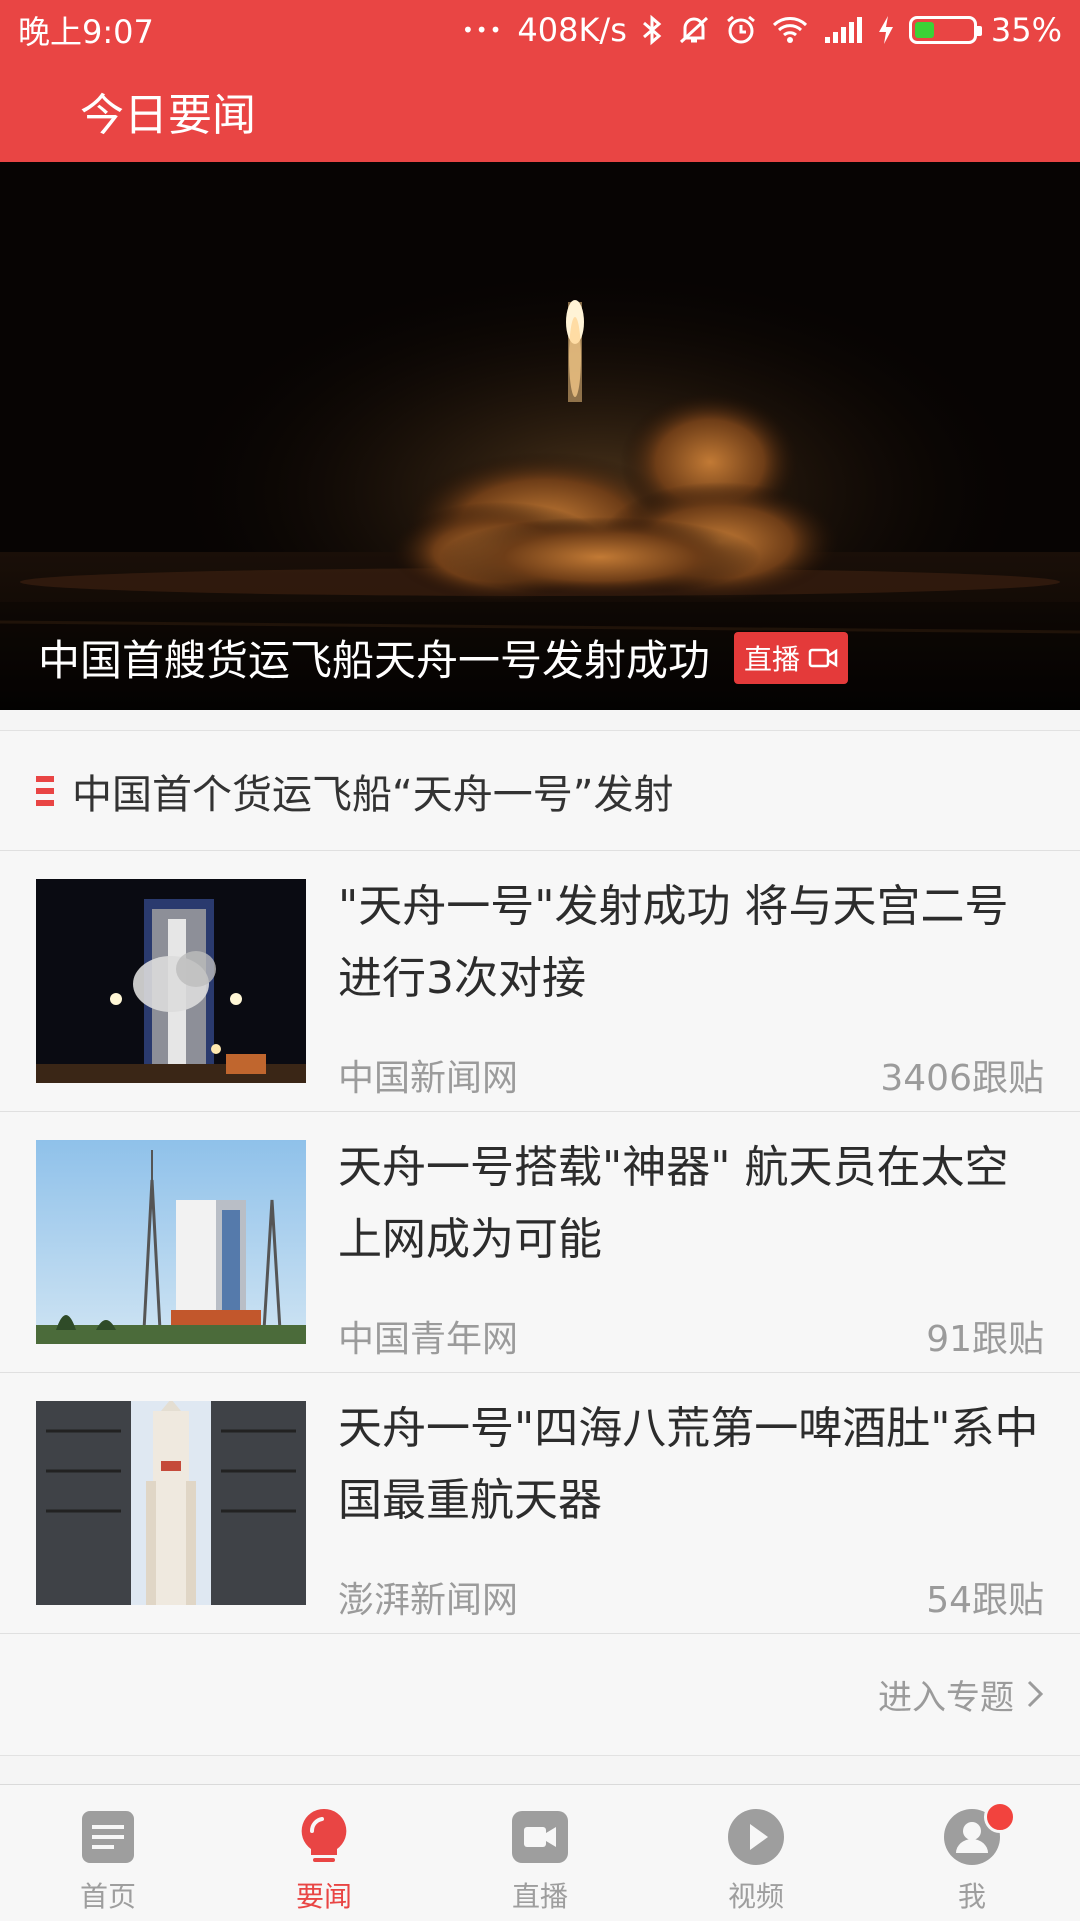  I want to click on article-body: "天舟一号"发射成功 将与天宫二号进行3次对接 中国新闻网 3406跟贴, so click(691, 995).